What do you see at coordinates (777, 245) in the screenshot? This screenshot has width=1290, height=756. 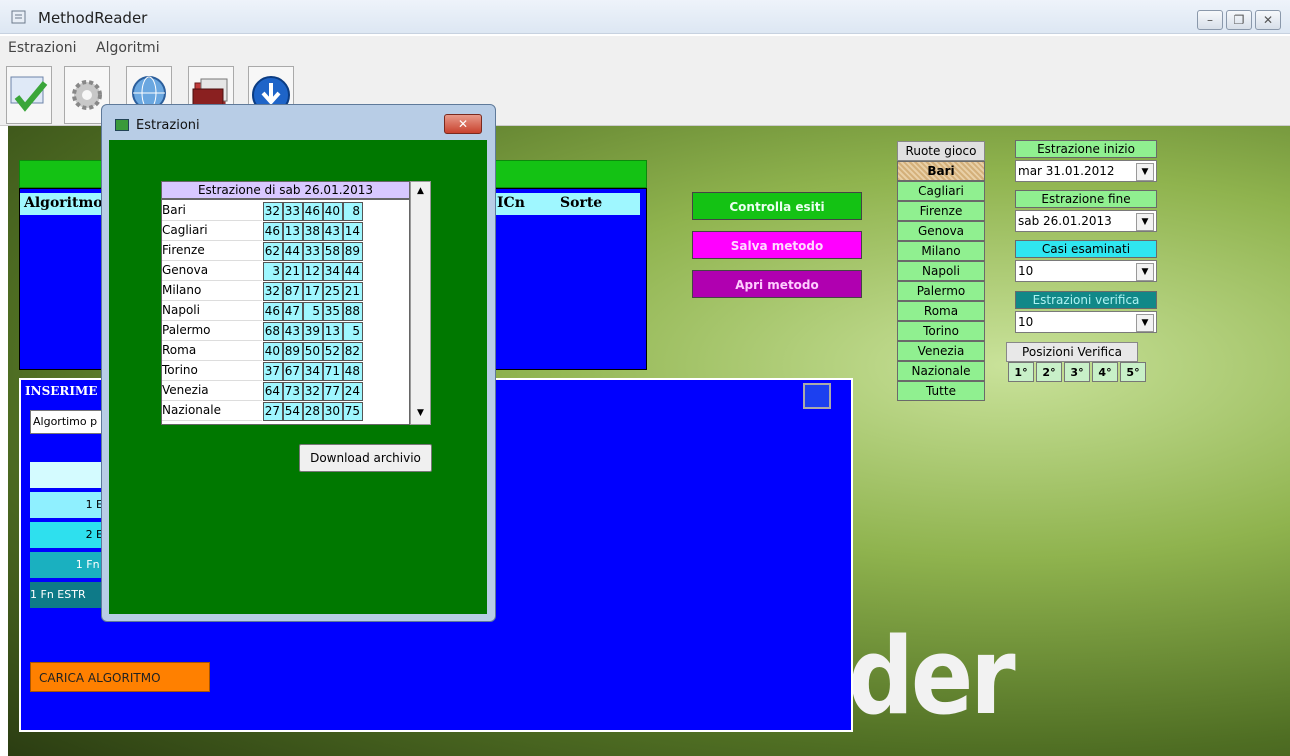 I see `save-method-button: Salva metodo` at bounding box center [777, 245].